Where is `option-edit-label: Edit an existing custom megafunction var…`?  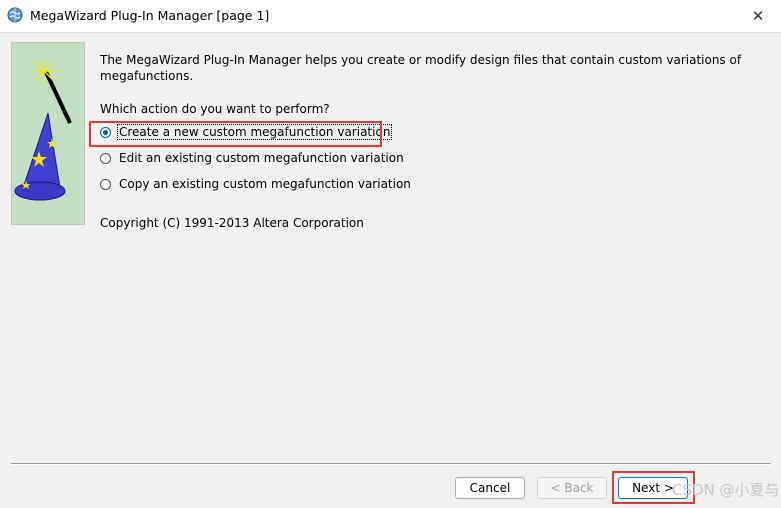
option-edit-label: Edit an existing custom megafunction var… is located at coordinates (261, 158).